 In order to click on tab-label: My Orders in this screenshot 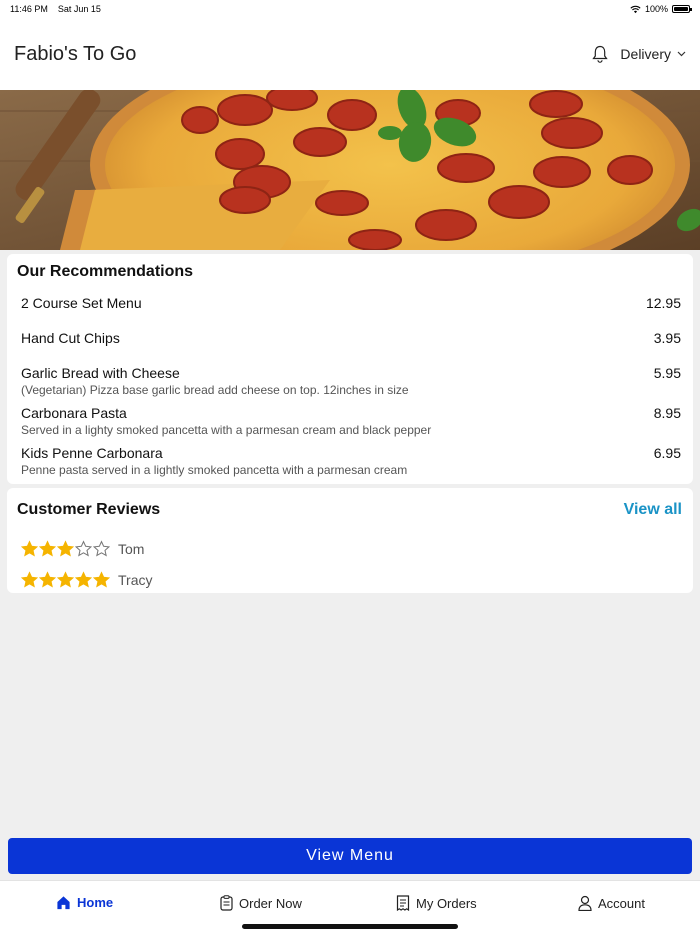, I will do `click(446, 903)`.